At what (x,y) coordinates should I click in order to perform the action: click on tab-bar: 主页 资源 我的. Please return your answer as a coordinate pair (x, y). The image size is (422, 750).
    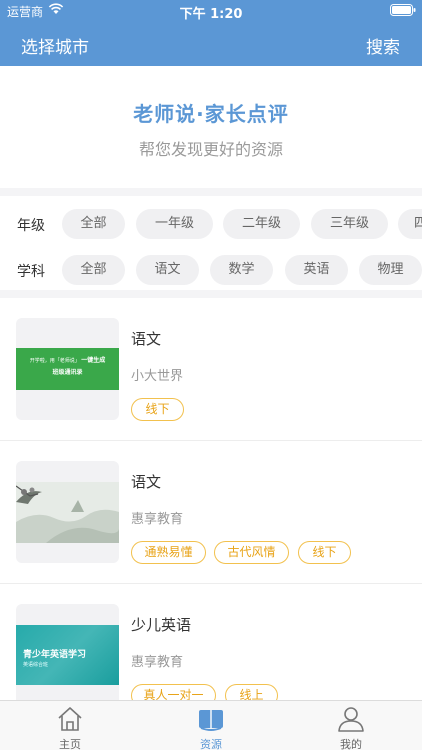
    Looking at the image, I should click on (211, 725).